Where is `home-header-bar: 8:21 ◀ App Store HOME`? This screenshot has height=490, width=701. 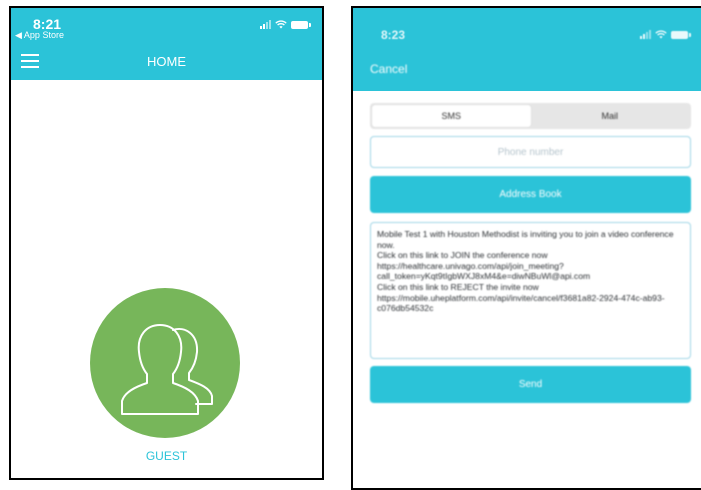 home-header-bar: 8:21 ◀ App Store HOME is located at coordinates (166, 44).